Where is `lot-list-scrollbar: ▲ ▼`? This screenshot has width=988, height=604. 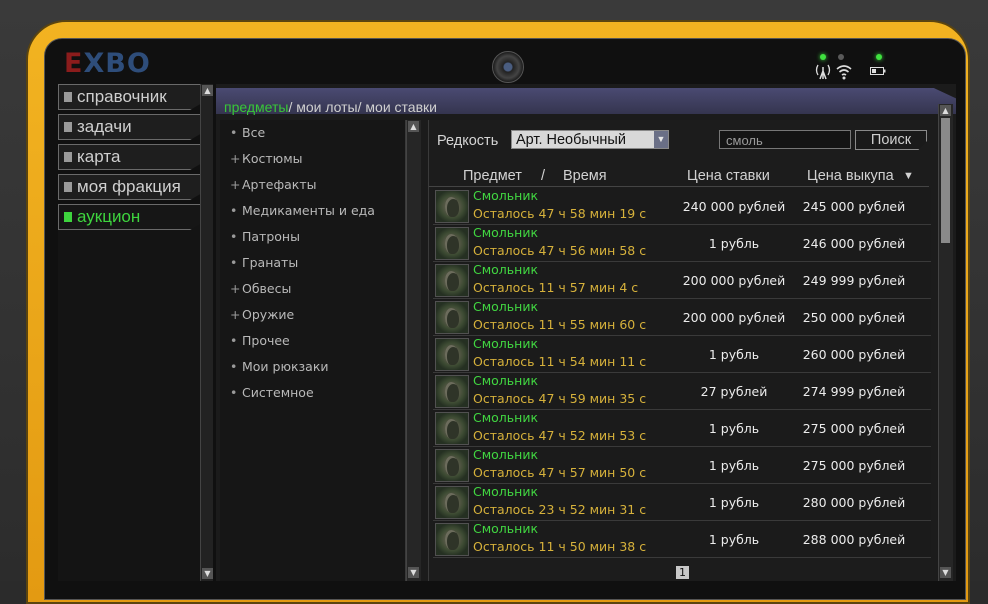 lot-list-scrollbar: ▲ ▼ is located at coordinates (945, 342).